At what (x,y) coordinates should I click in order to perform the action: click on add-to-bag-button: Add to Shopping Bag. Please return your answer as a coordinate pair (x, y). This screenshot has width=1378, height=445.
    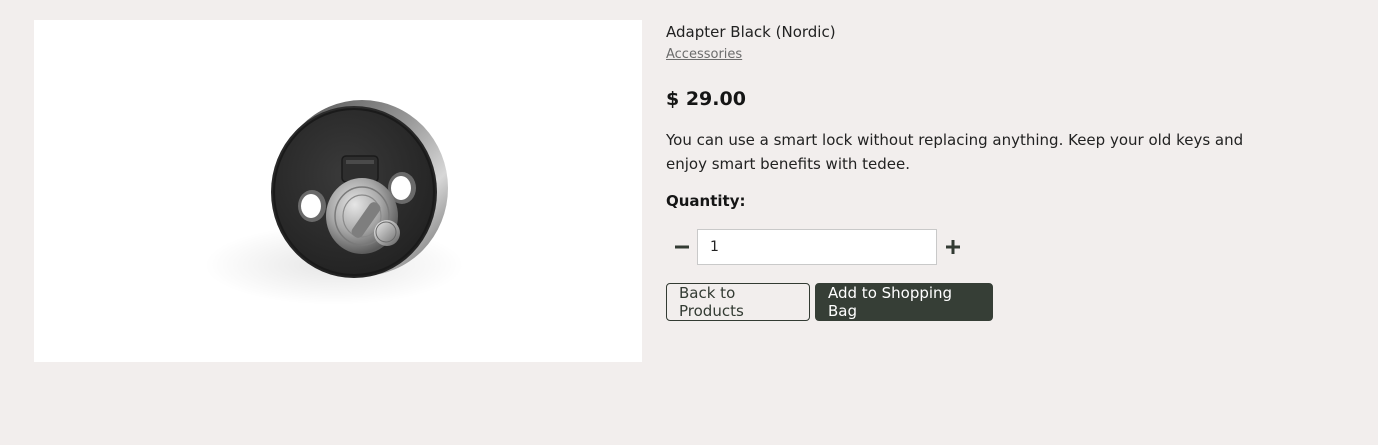
    Looking at the image, I should click on (904, 302).